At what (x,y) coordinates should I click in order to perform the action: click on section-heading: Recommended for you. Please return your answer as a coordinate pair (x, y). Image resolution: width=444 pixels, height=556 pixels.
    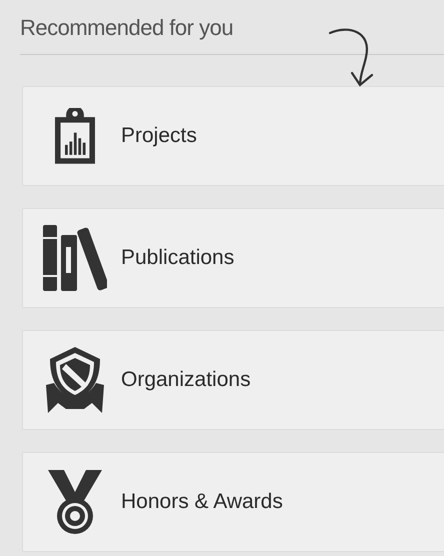
    Looking at the image, I should click on (127, 28).